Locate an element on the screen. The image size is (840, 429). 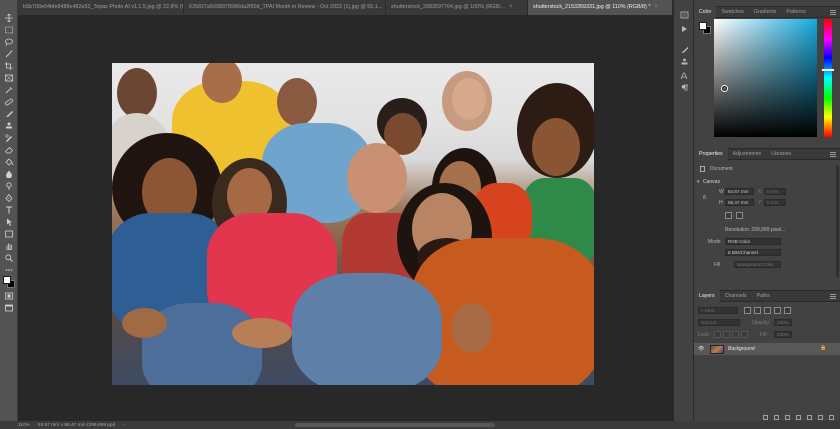
landscape-orientation-icon is located at coordinates (739, 215).